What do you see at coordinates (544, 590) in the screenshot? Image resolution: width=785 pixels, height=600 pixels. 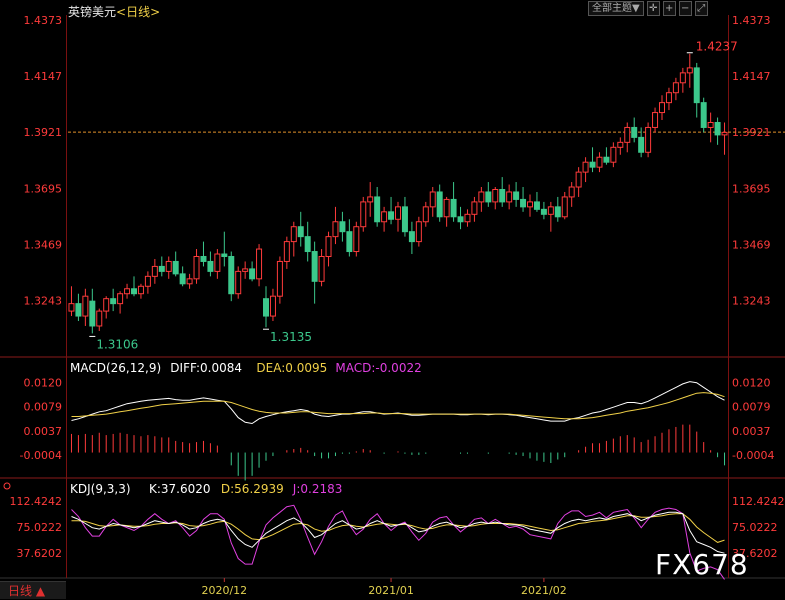 I see `date-tick-label: 2021/02` at bounding box center [544, 590].